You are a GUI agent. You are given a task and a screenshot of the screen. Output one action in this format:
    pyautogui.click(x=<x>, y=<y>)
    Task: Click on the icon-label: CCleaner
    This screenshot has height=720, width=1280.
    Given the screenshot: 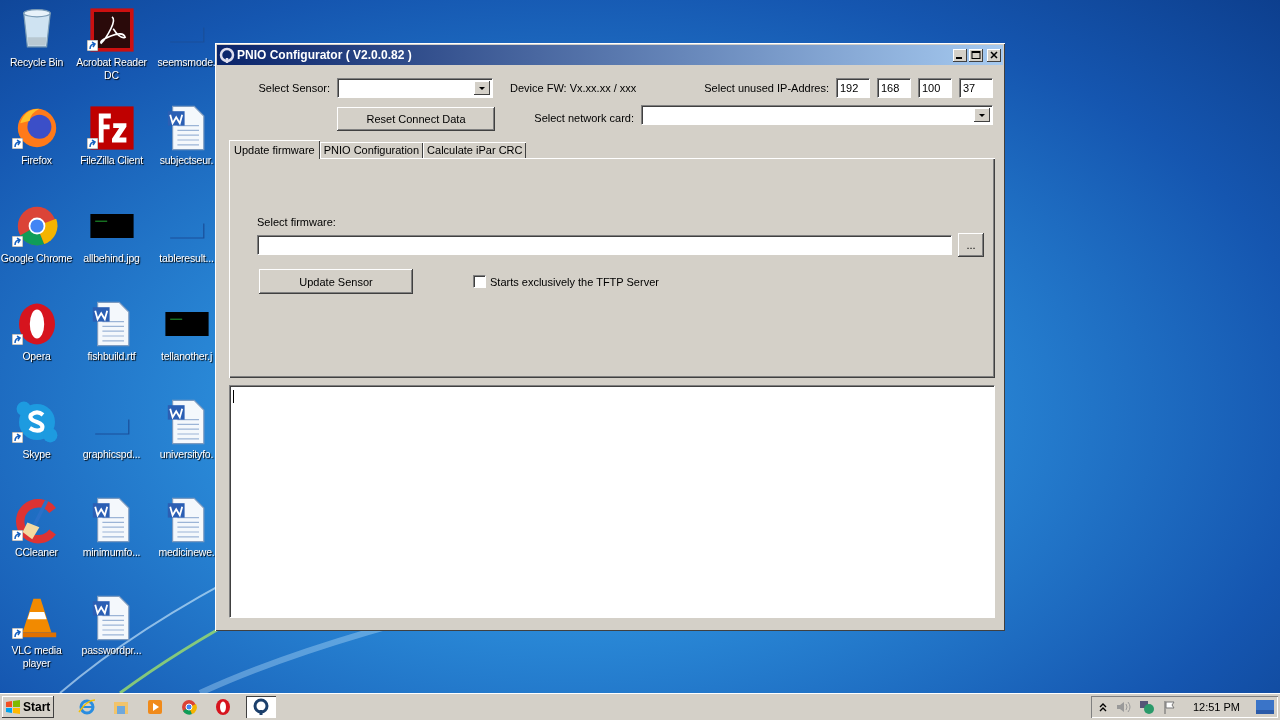 What is the action you would take?
    pyautogui.click(x=36, y=552)
    